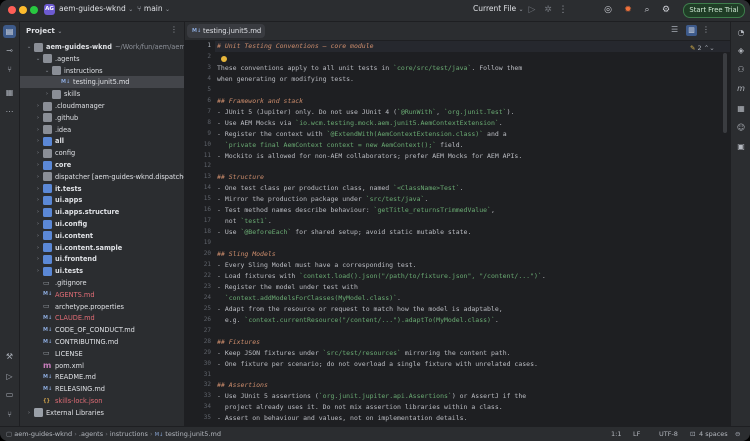 The height and width of the screenshot is (441, 750). What do you see at coordinates (9, 394) in the screenshot?
I see `terminal-icon: ▭` at bounding box center [9, 394].